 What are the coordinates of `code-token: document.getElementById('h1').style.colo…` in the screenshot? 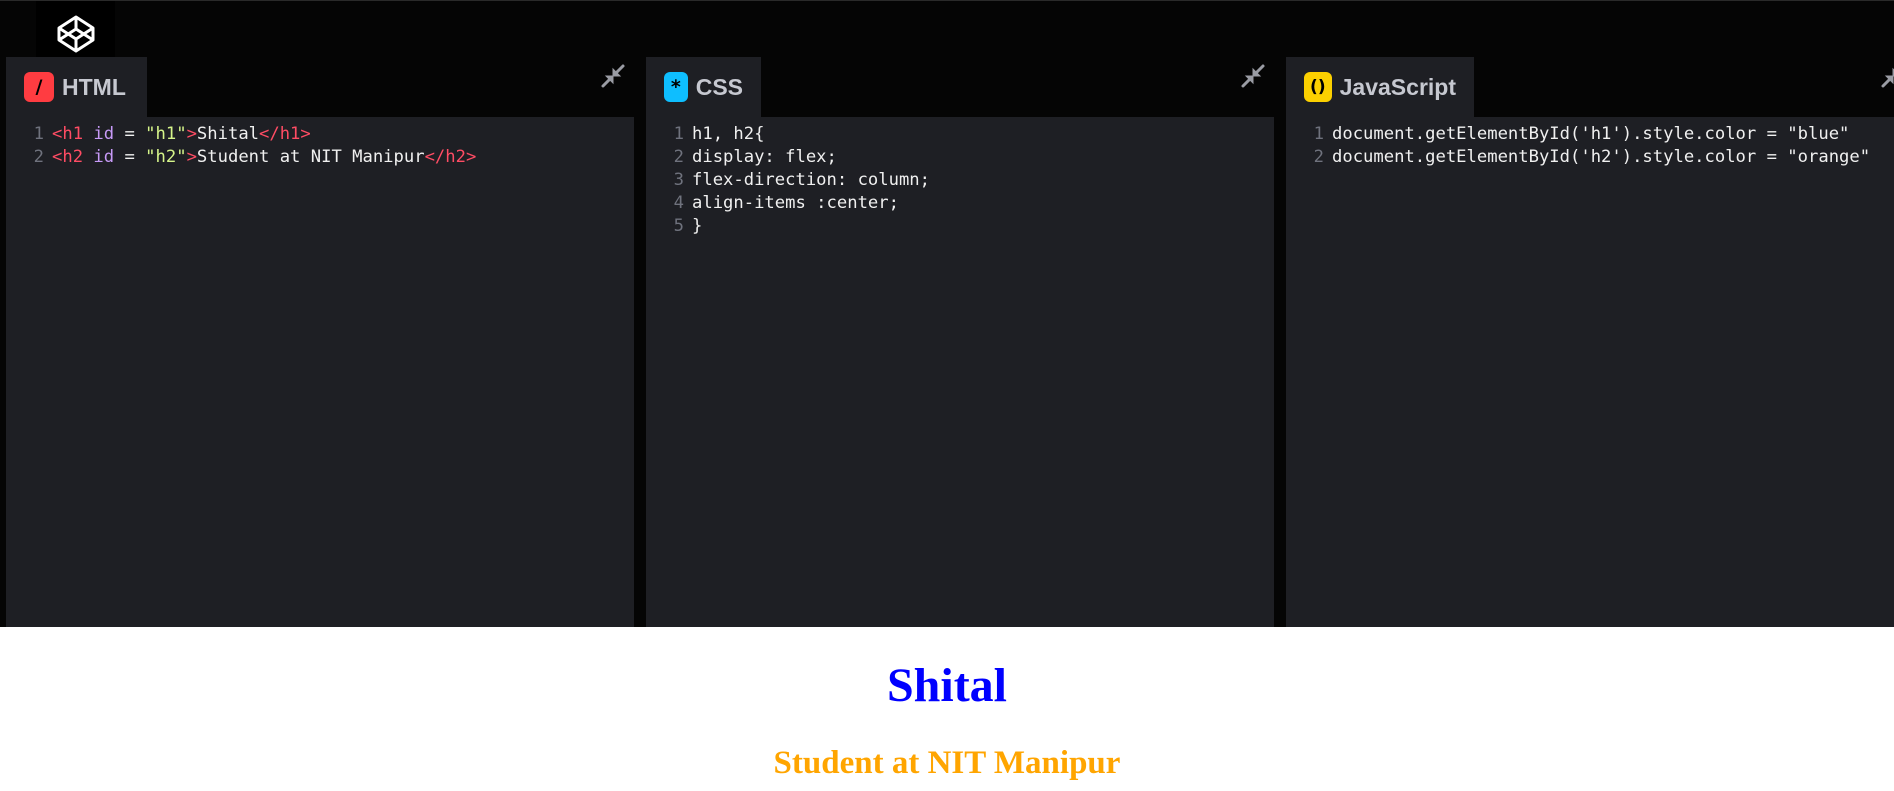 It's located at (1591, 134).